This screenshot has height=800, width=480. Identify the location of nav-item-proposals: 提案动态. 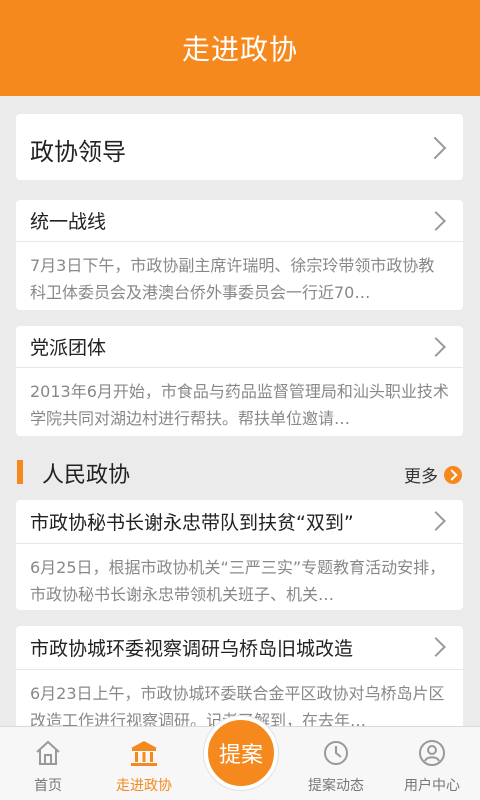
(336, 763).